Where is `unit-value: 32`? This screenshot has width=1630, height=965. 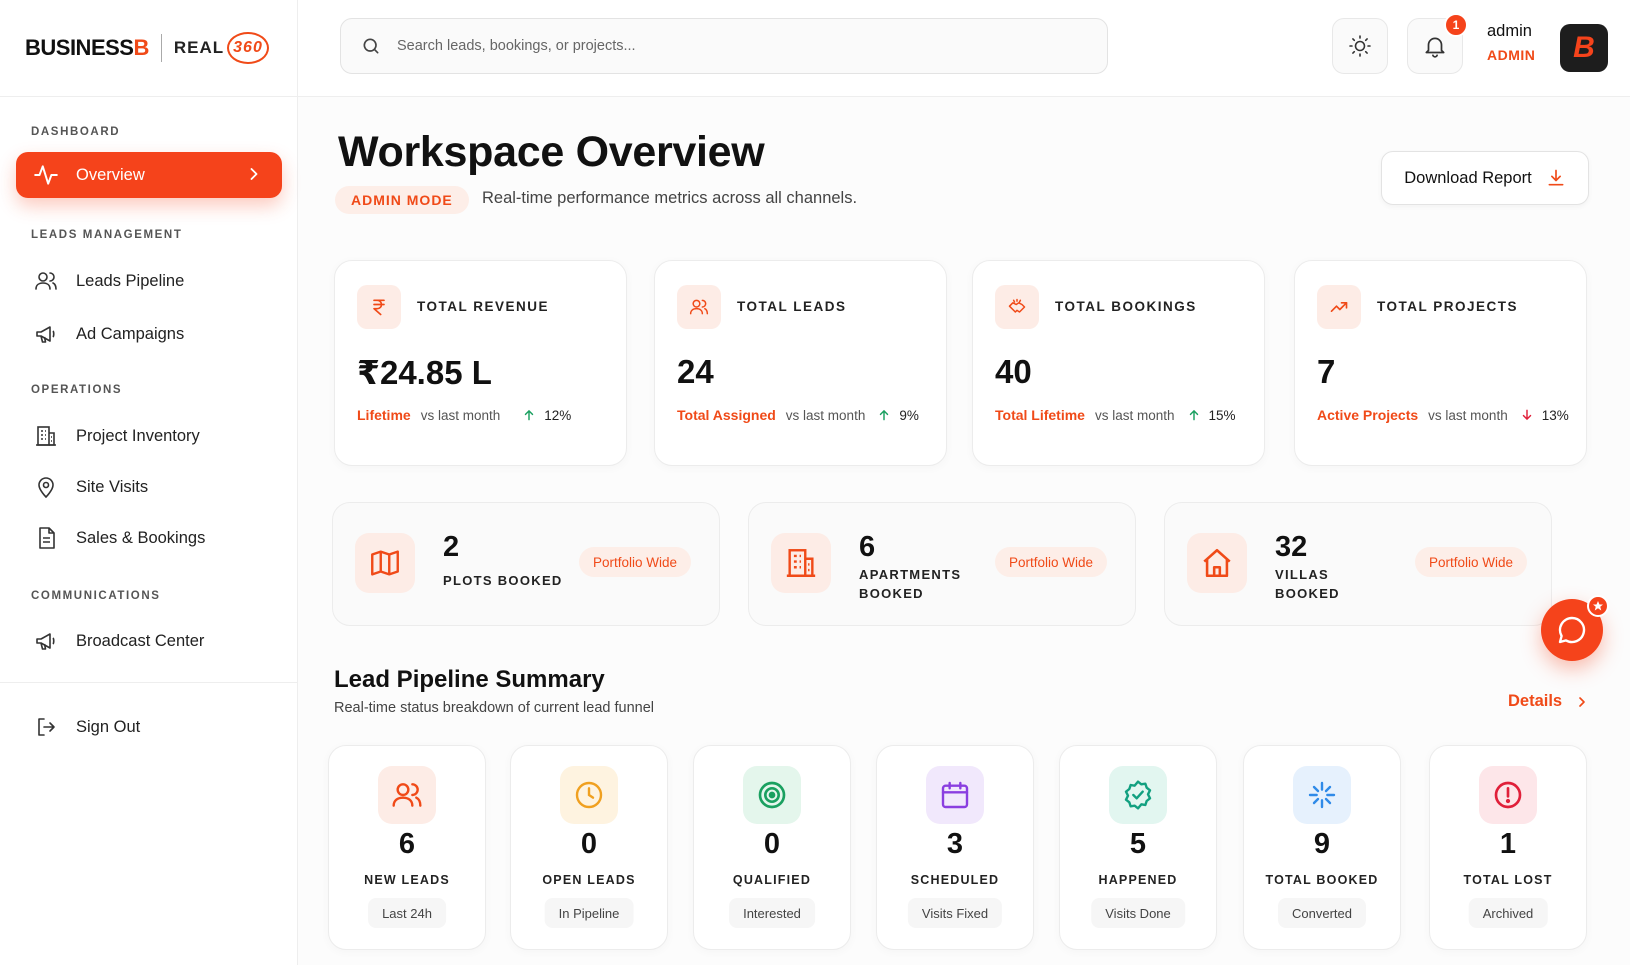
unit-value: 32 is located at coordinates (1291, 547).